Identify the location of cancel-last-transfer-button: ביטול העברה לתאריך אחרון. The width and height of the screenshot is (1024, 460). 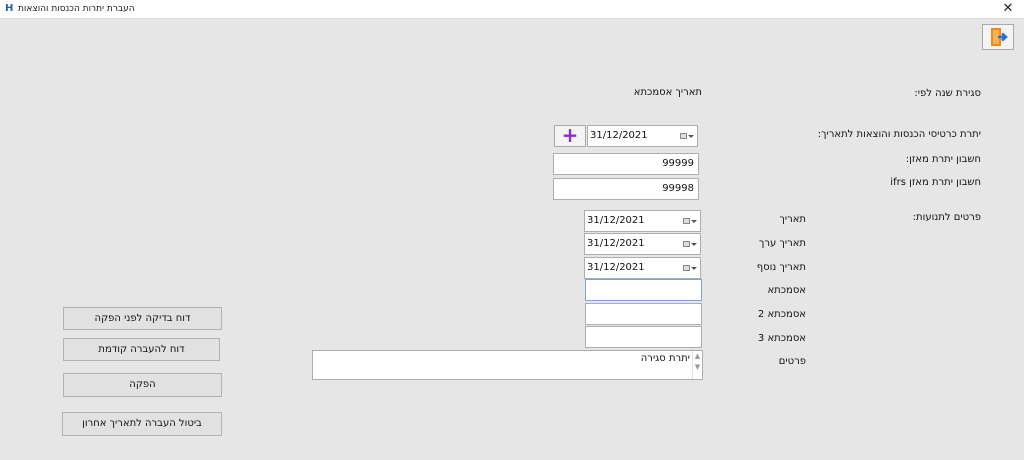
(142, 424).